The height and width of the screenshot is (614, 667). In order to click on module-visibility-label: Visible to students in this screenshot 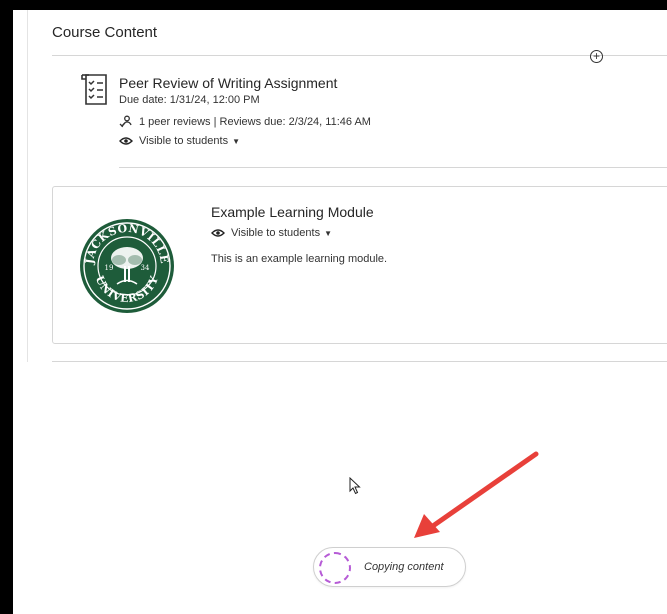, I will do `click(276, 233)`.